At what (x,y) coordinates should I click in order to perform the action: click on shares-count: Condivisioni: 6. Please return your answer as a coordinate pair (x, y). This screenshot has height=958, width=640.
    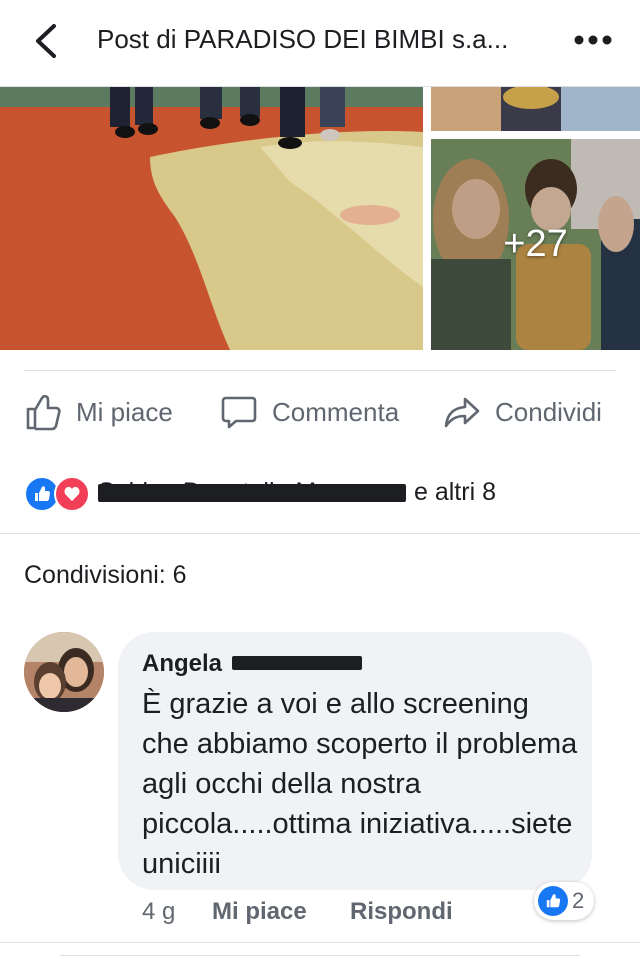
    Looking at the image, I should click on (105, 575).